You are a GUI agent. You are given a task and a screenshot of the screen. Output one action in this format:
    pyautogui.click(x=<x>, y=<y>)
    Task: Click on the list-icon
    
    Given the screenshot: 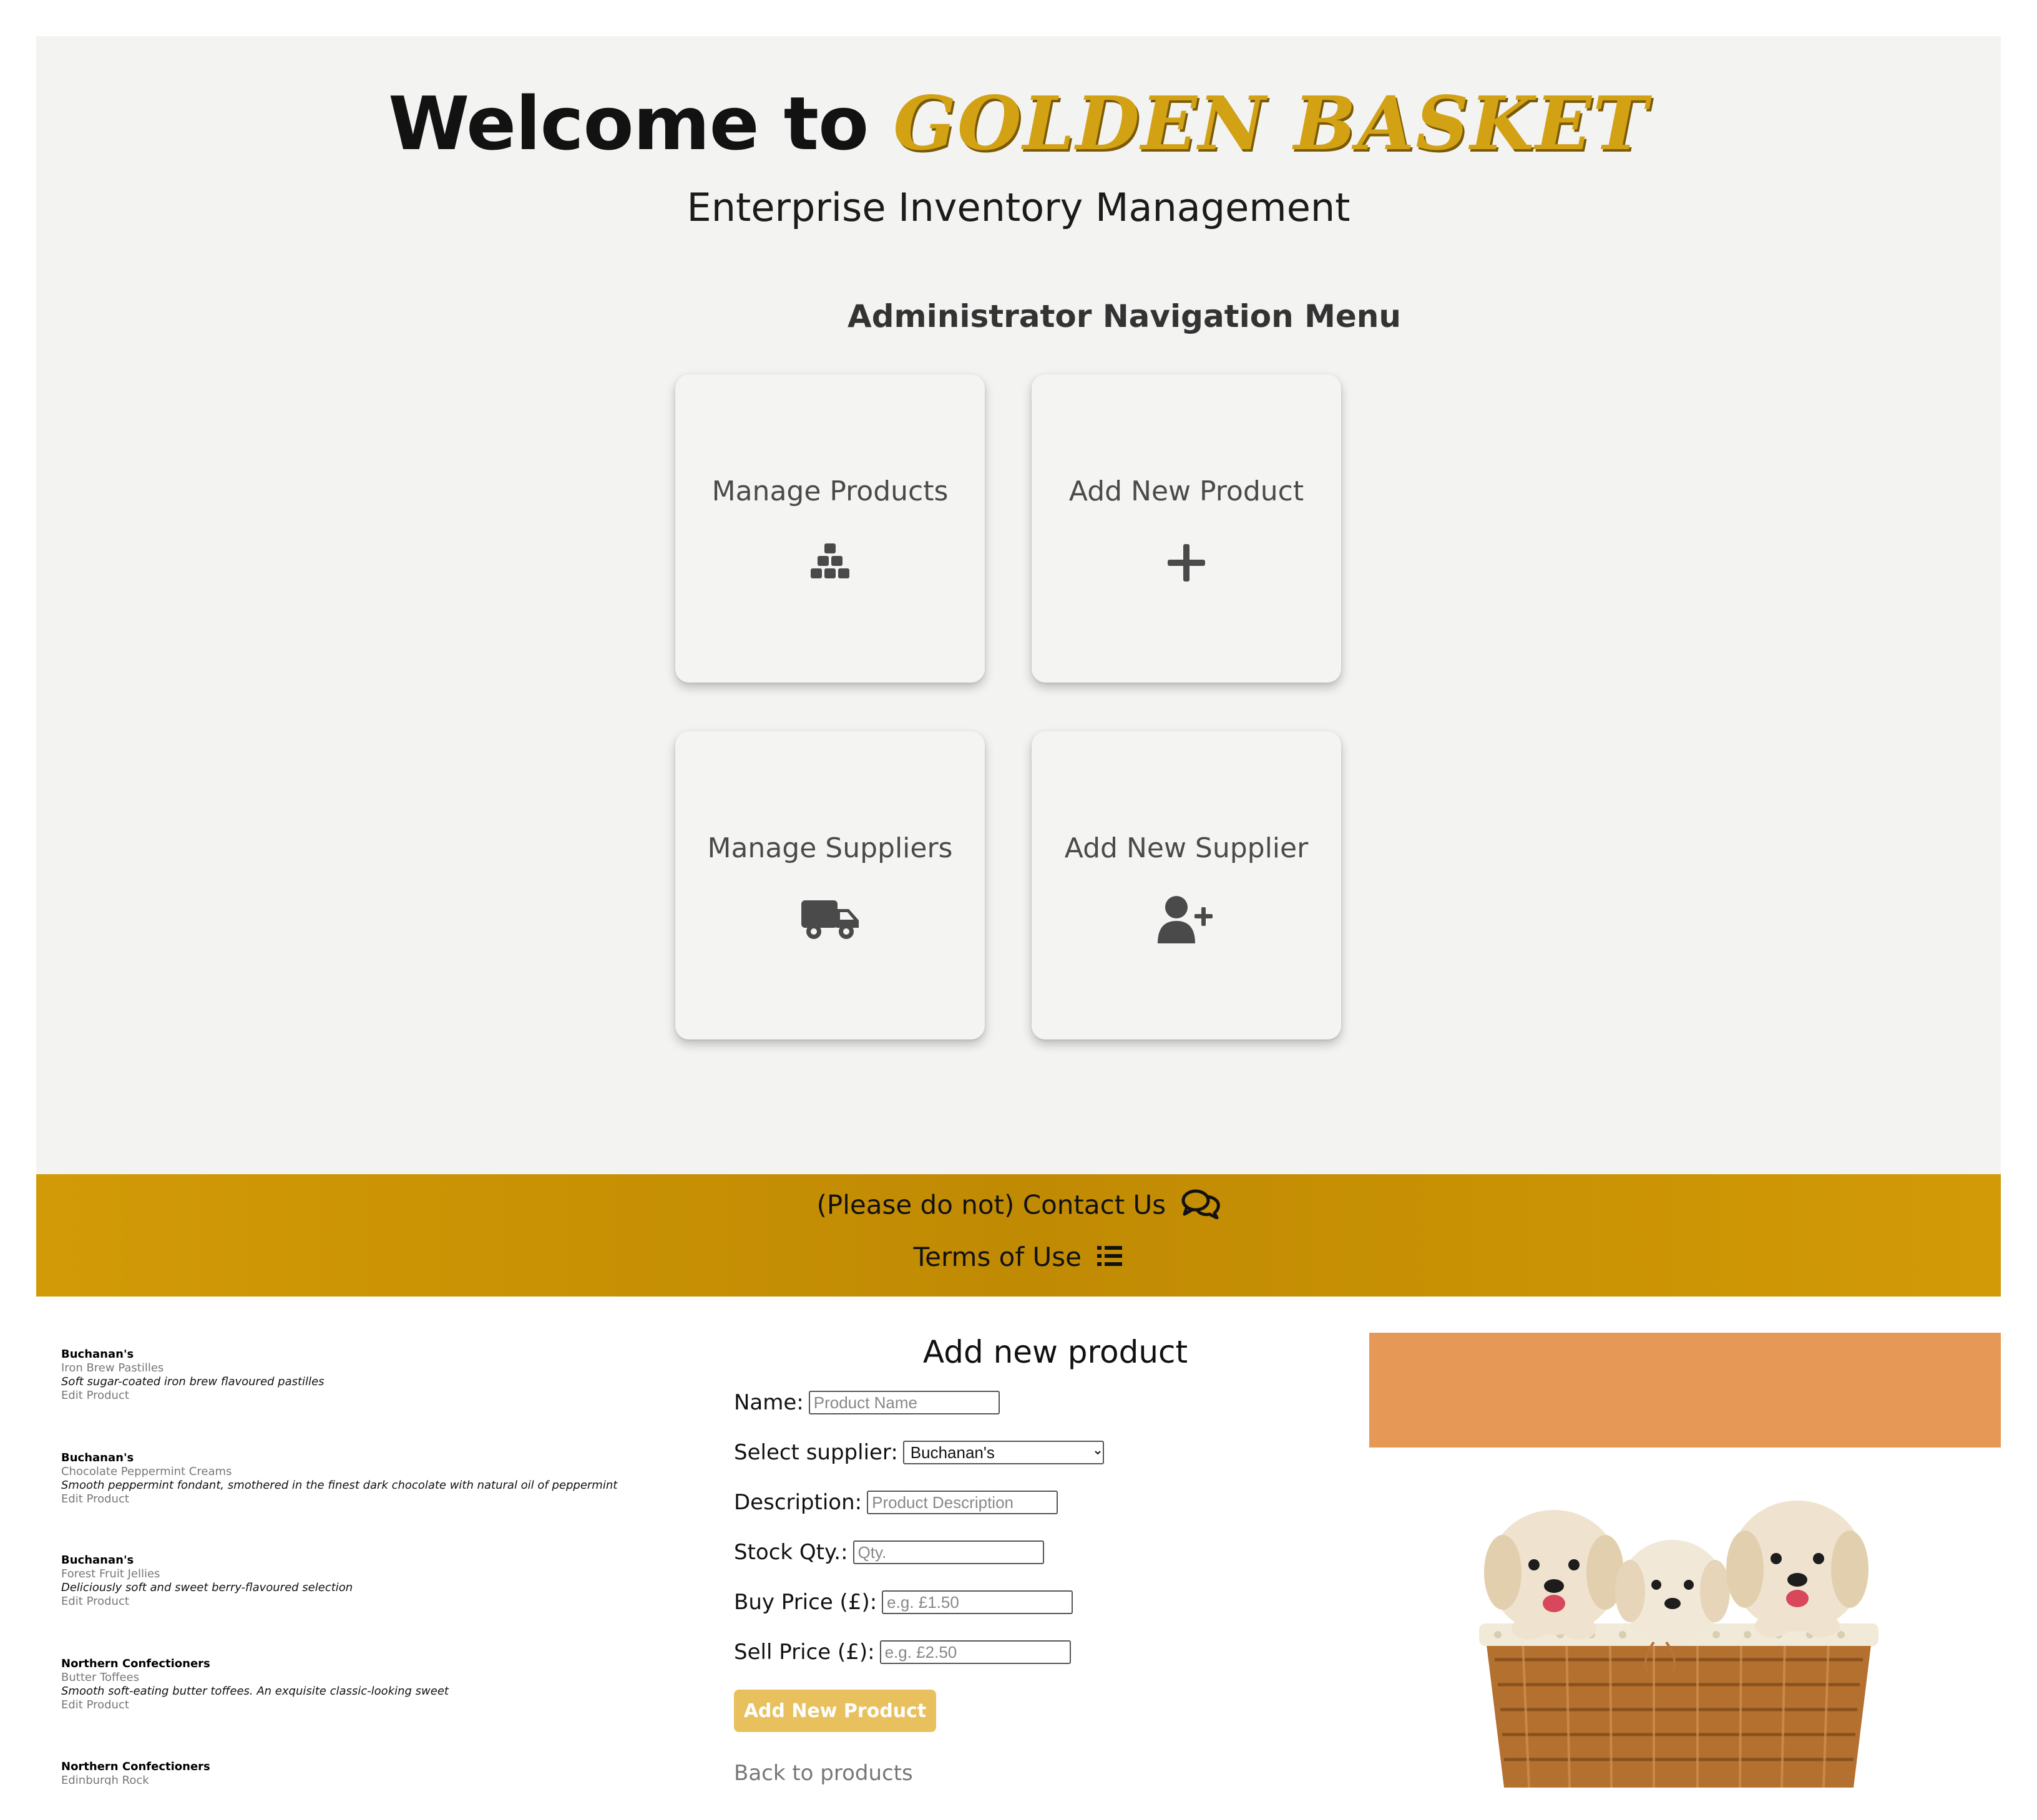 What is the action you would take?
    pyautogui.click(x=1109, y=1258)
    